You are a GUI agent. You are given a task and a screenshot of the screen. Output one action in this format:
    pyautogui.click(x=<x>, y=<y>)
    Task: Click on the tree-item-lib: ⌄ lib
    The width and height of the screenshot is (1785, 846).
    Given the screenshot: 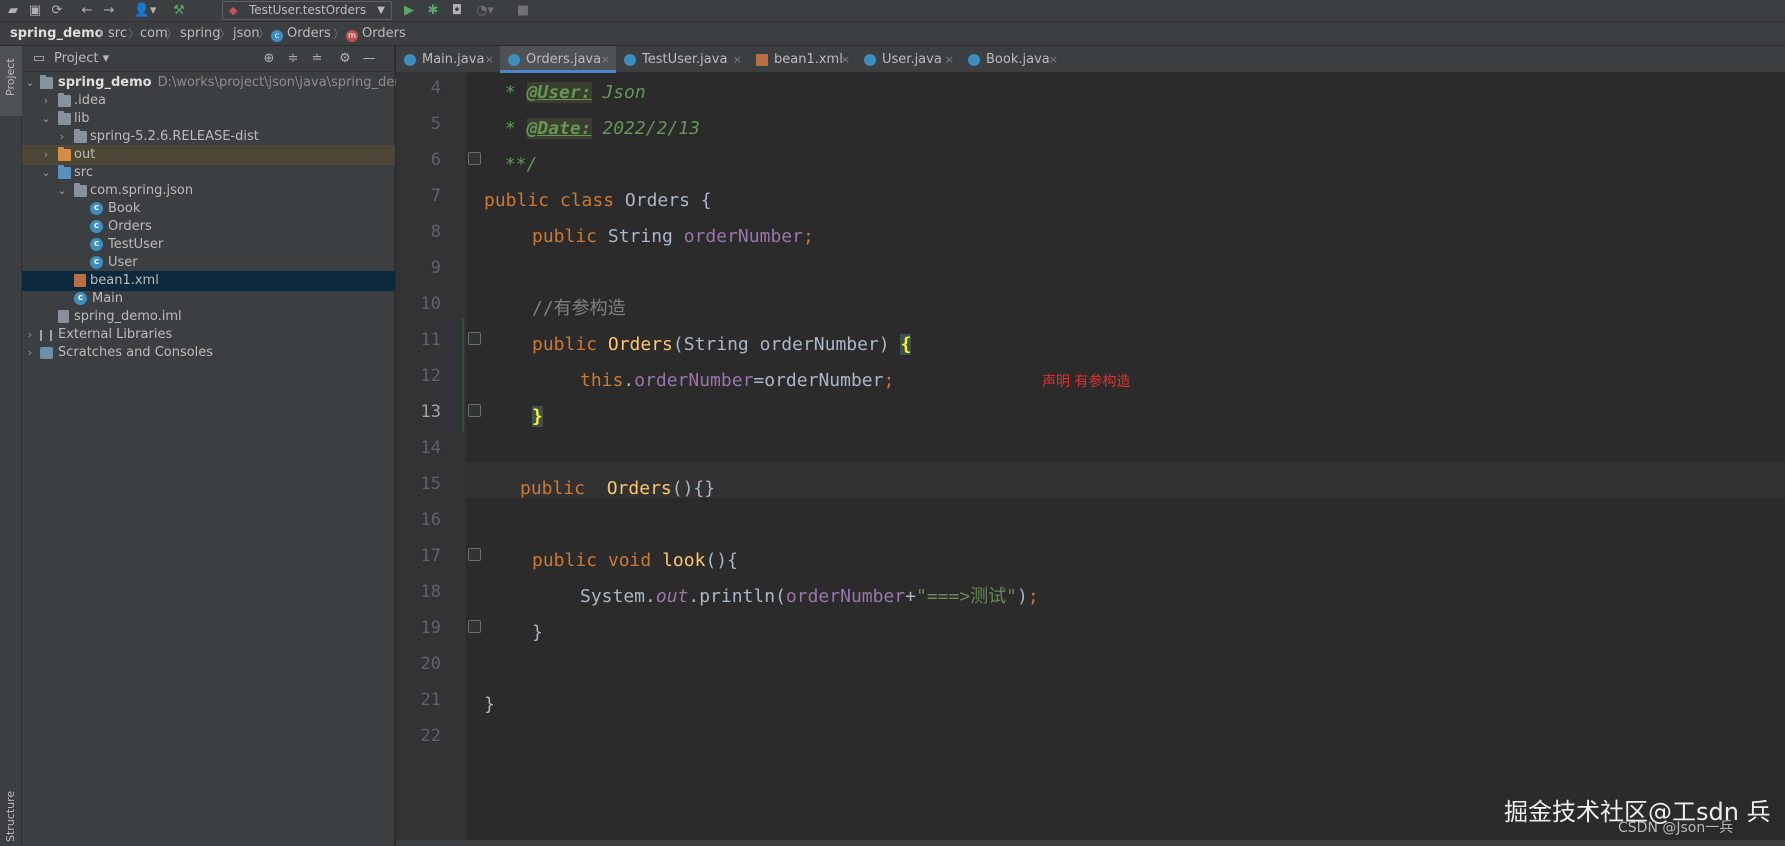 What is the action you would take?
    pyautogui.click(x=208, y=119)
    